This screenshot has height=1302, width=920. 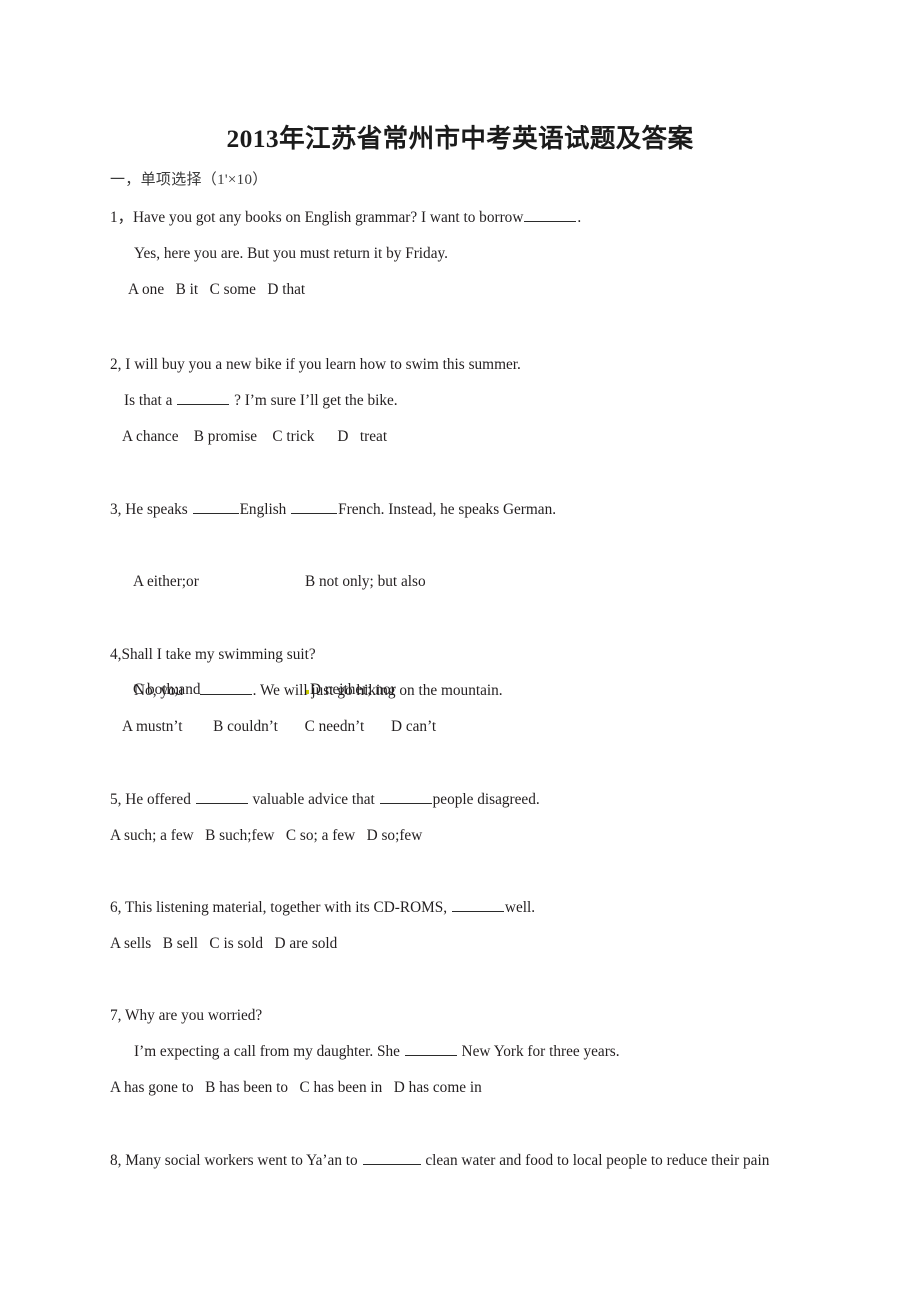 What do you see at coordinates (189, 180) in the screenshot?
I see `section-heading: 一，单项选择（1'×10）` at bounding box center [189, 180].